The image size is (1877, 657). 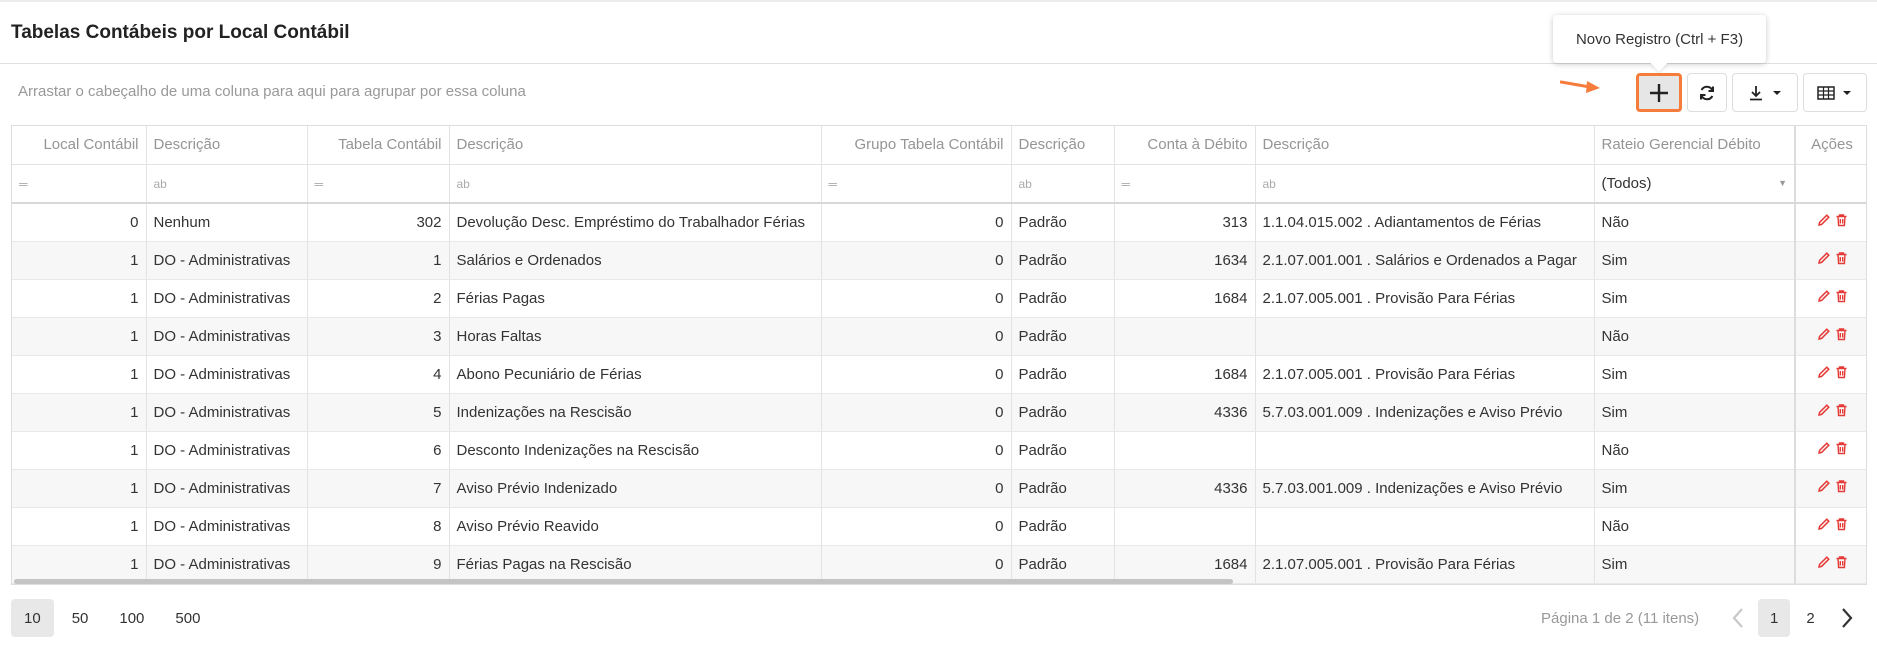 What do you see at coordinates (1425, 374) in the screenshot?
I see `cell-descricao-conta: 2.1.07.005.001 . Provisão Para Férias` at bounding box center [1425, 374].